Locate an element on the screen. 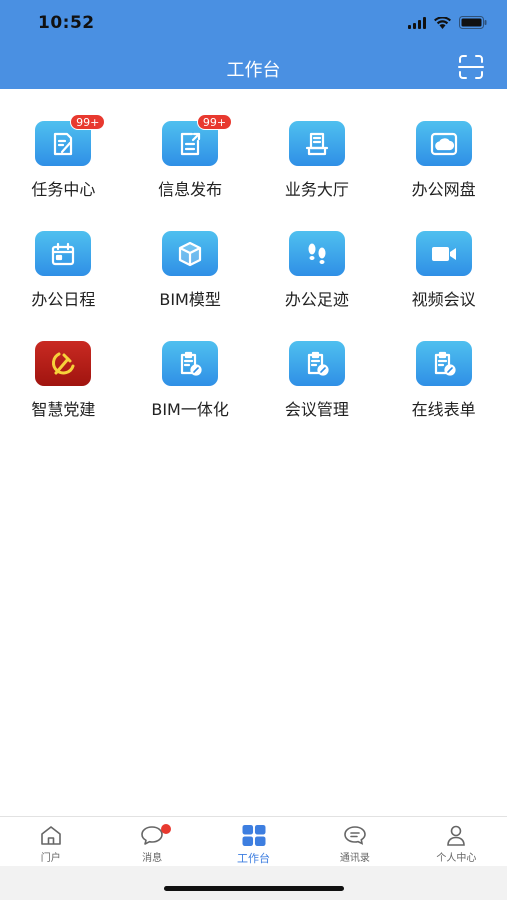 The height and width of the screenshot is (900, 507). tab-label: 消息 is located at coordinates (152, 858).